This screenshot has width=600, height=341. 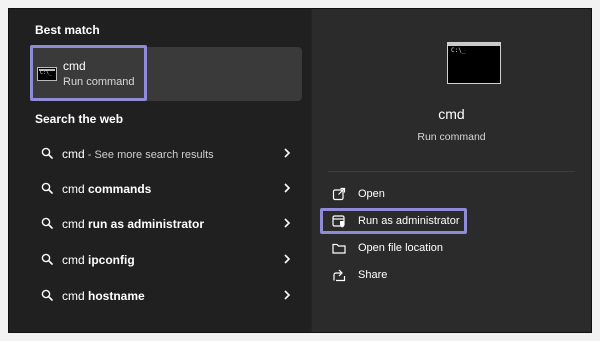 What do you see at coordinates (474, 63) in the screenshot?
I see `cmd-large-icon: C:\_` at bounding box center [474, 63].